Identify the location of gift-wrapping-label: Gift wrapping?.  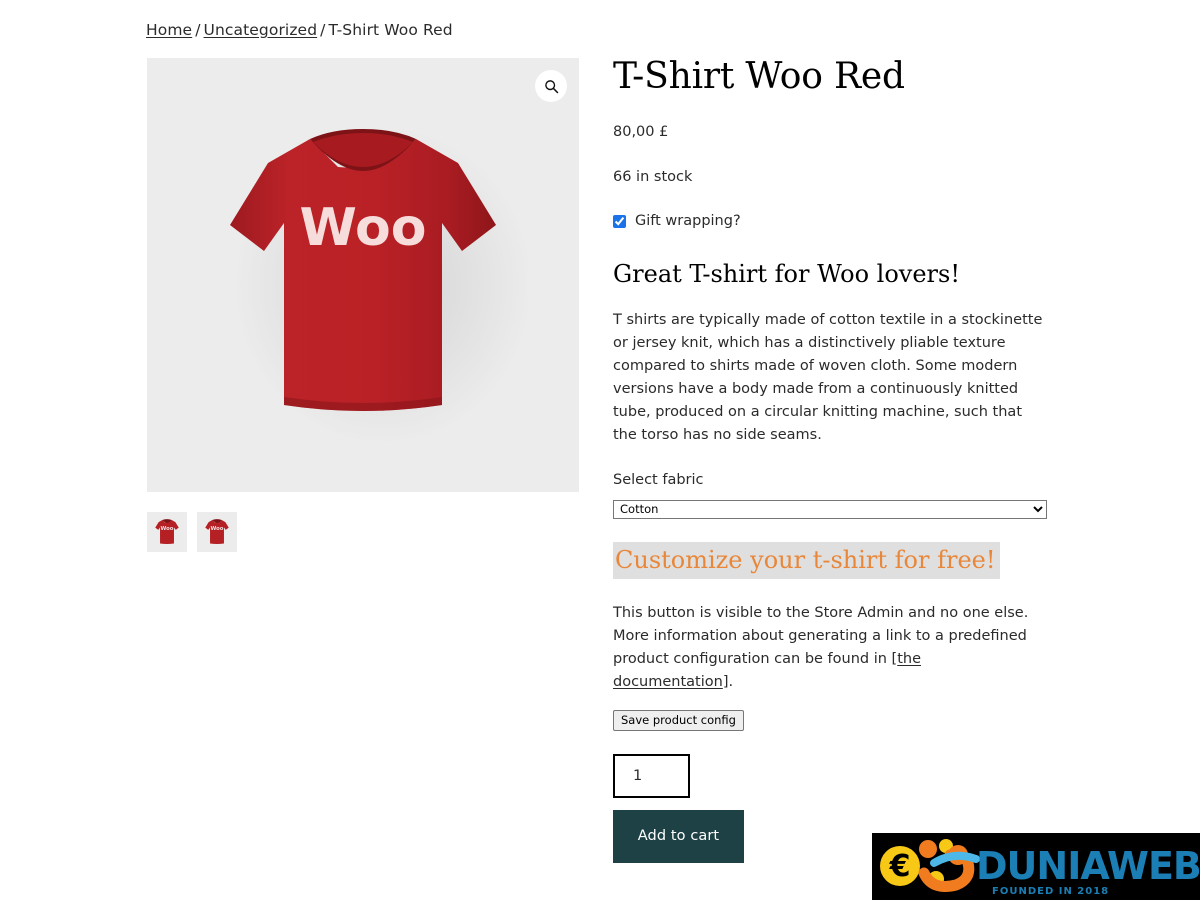
(688, 221).